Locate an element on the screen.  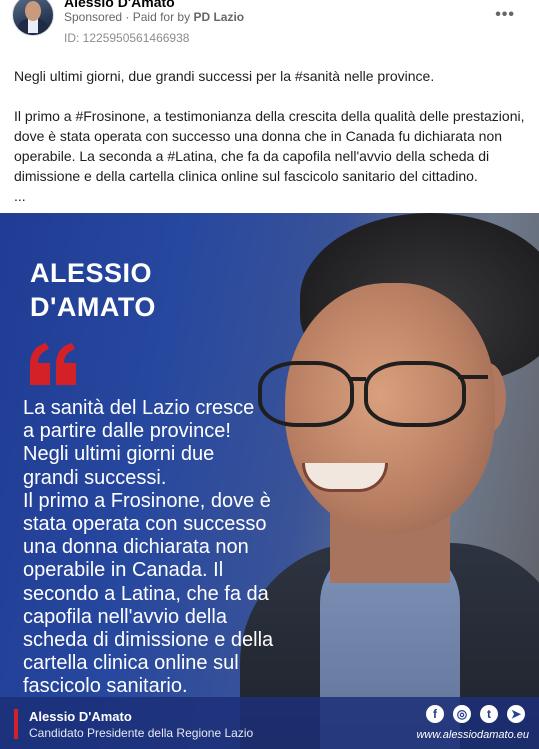
quote-line: capofila nell'avvio della is located at coordinates (125, 616).